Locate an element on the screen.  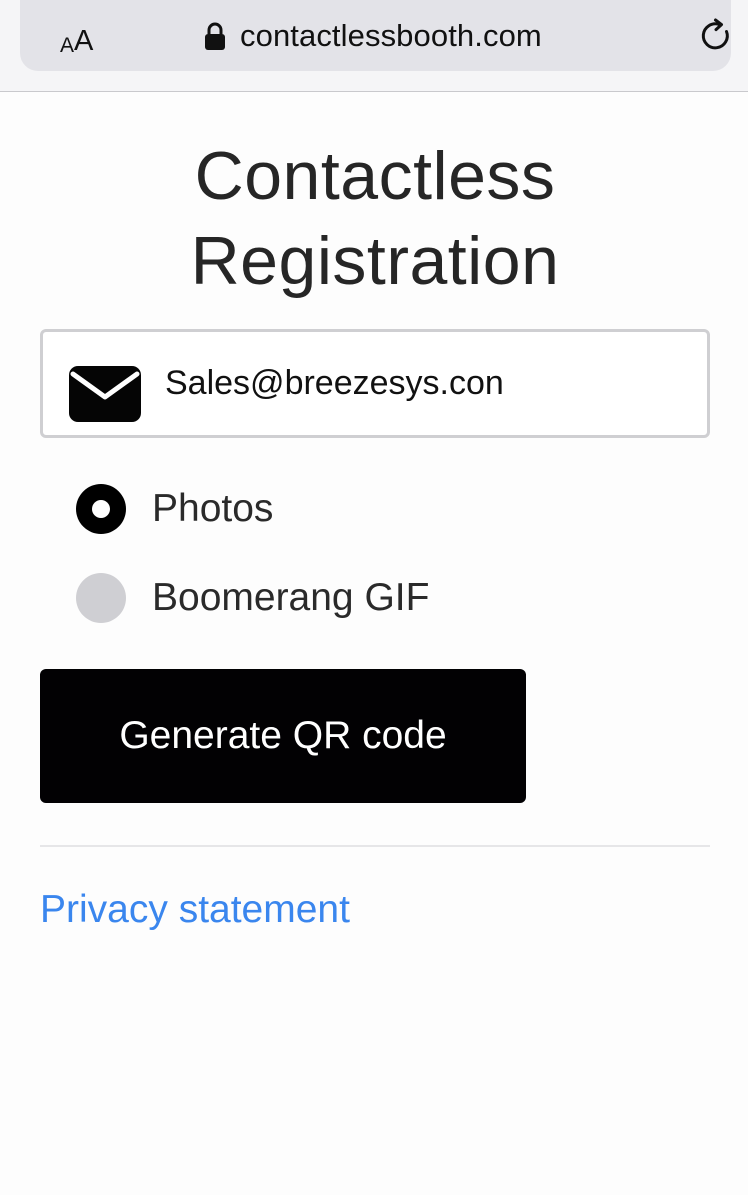
browser-toolbar: A A contactlessbooth.com is located at coordinates (374, 46).